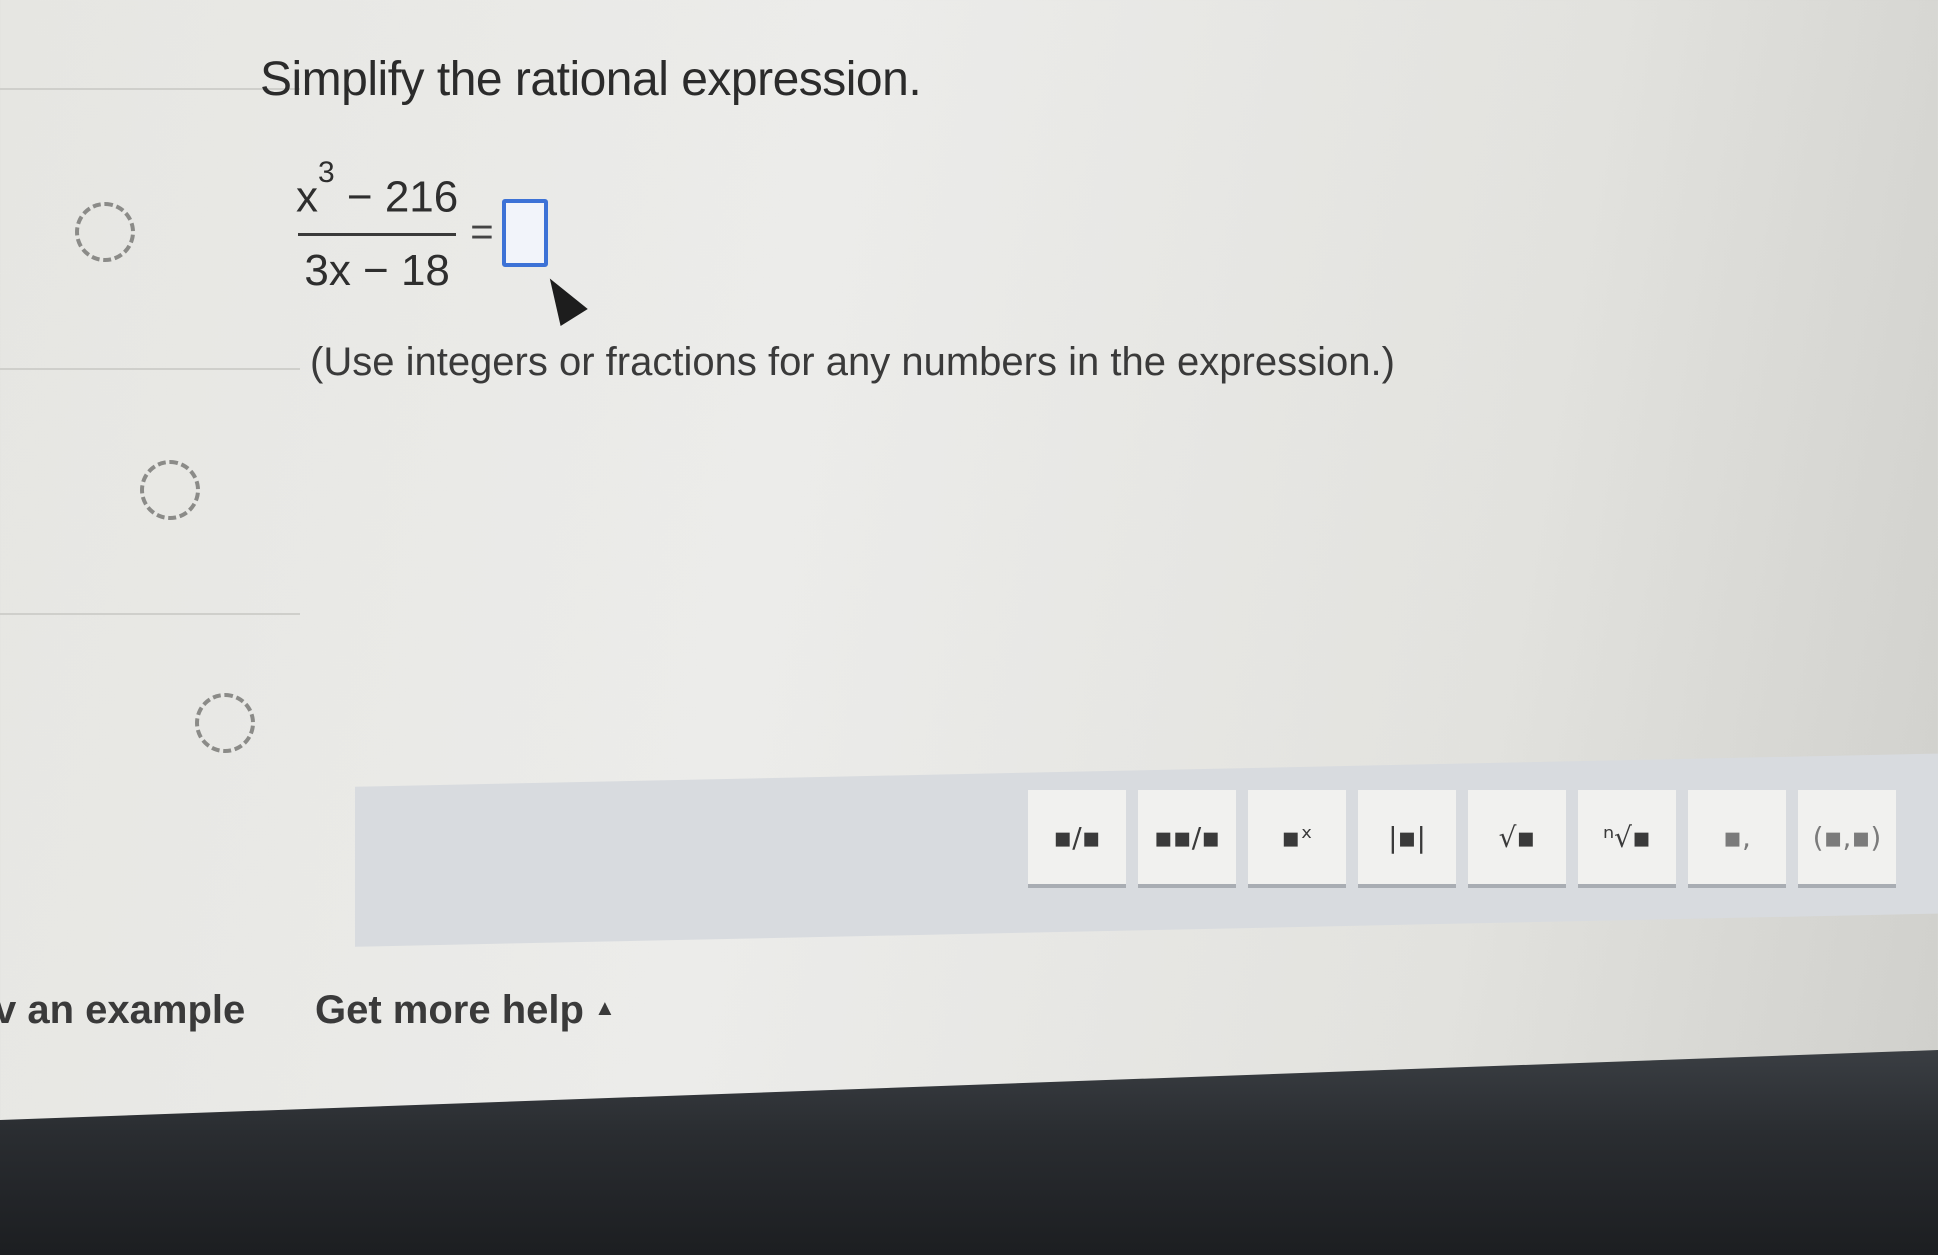 The image size is (1938, 1255). I want to click on question-list, so click(150, 415).